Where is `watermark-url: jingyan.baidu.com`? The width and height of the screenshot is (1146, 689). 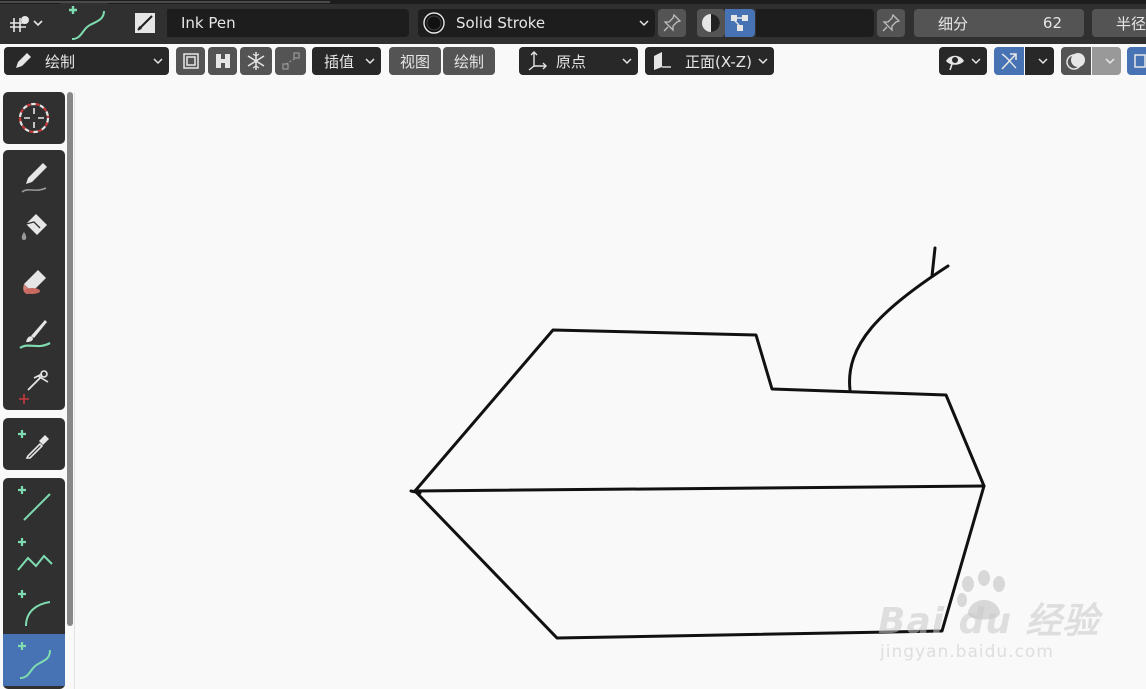
watermark-url: jingyan.baidu.com is located at coordinates (967, 652).